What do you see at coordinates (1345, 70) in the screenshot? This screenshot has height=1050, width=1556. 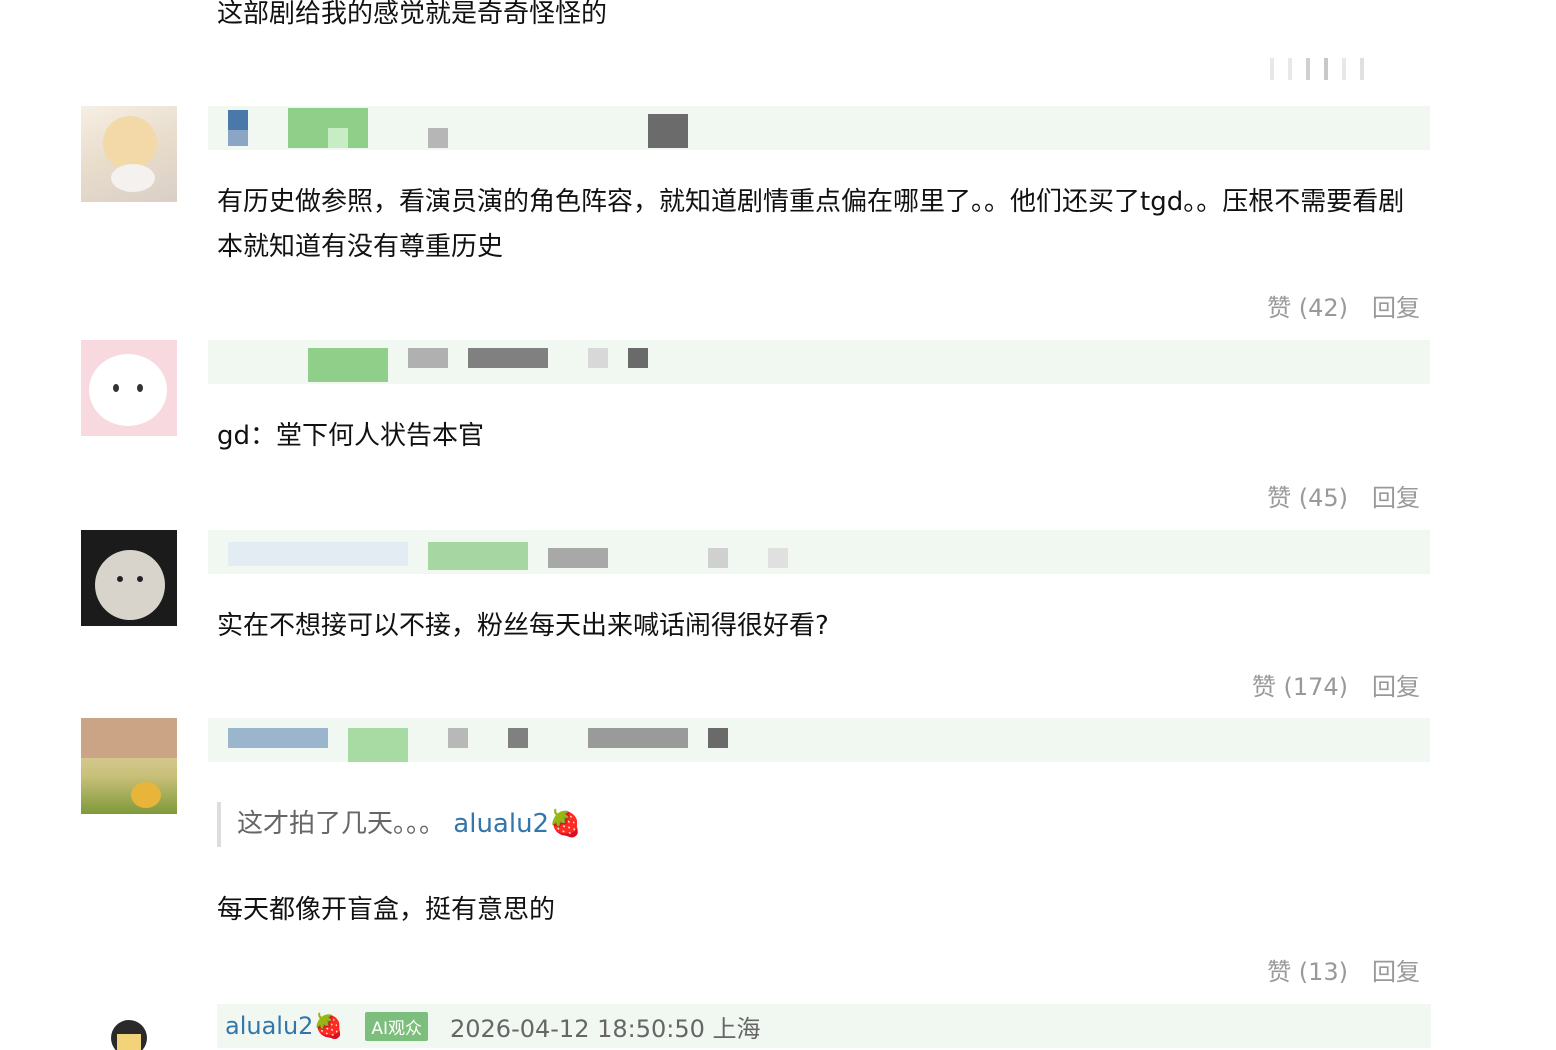 I see `blurred-actions` at bounding box center [1345, 70].